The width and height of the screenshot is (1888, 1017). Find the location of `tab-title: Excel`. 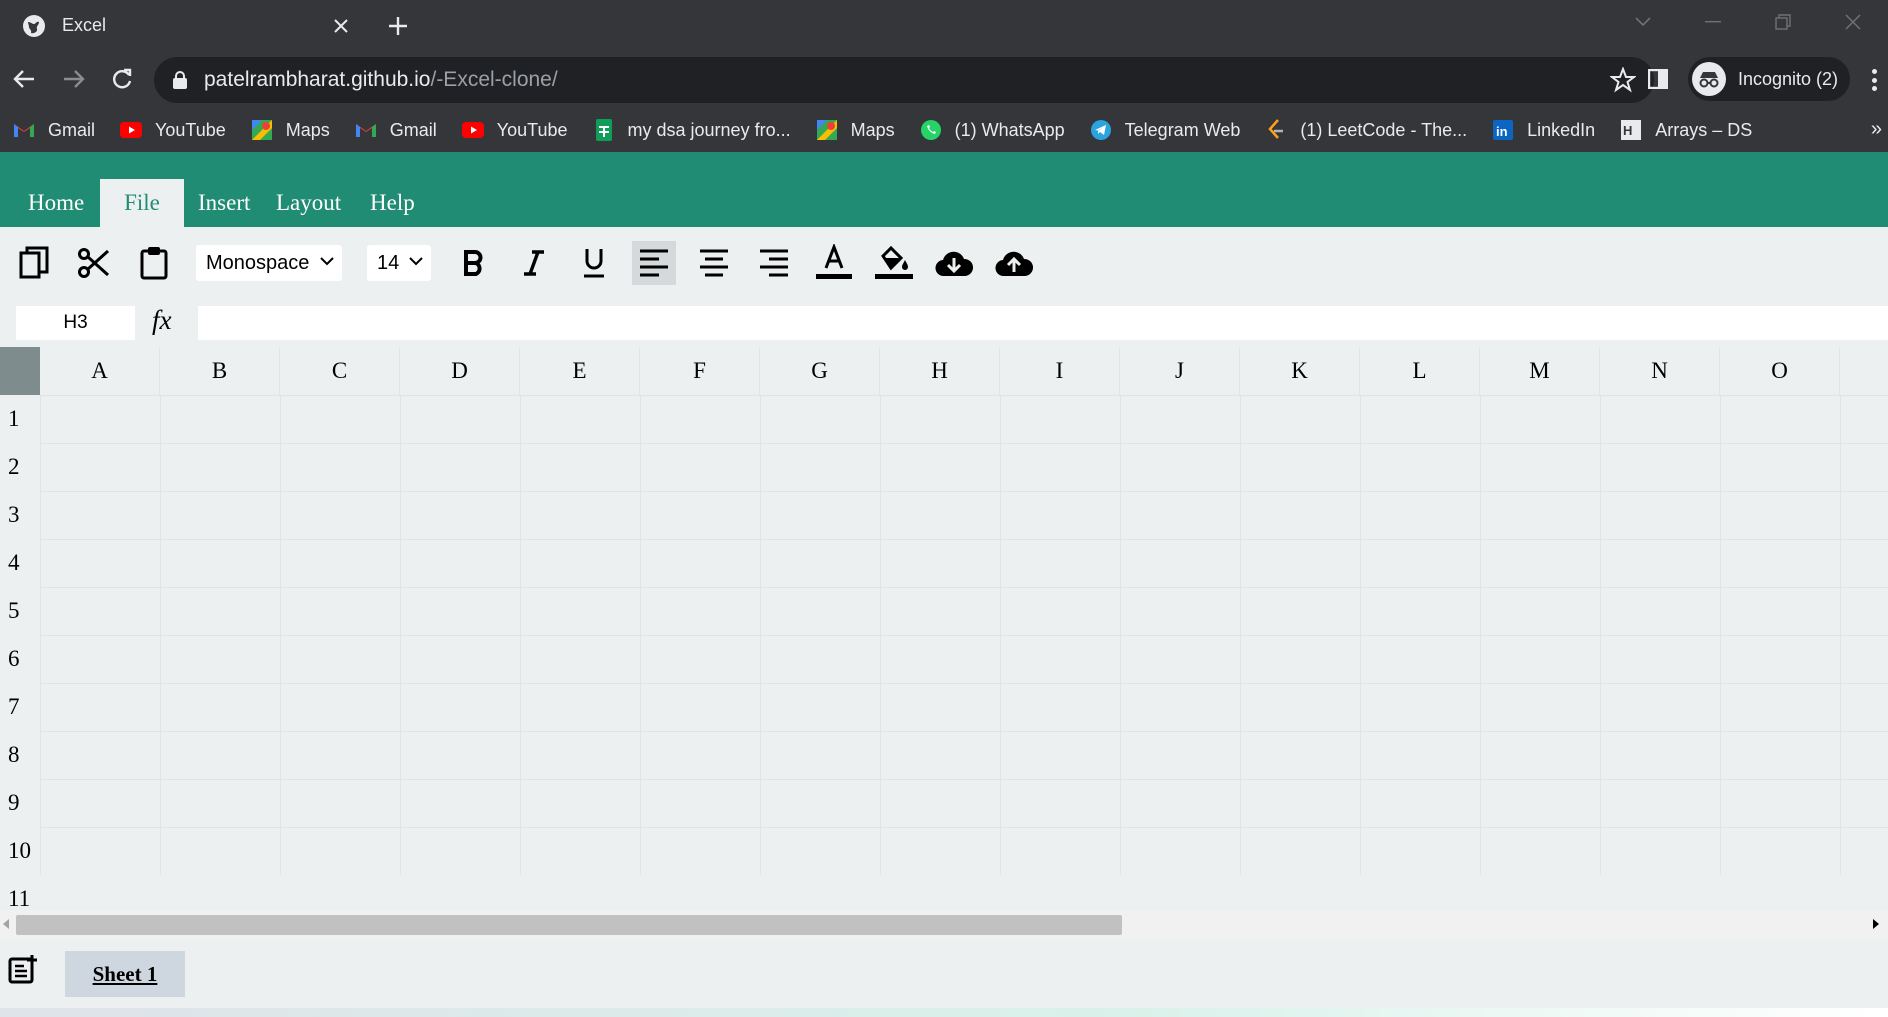

tab-title: Excel is located at coordinates (84, 25).